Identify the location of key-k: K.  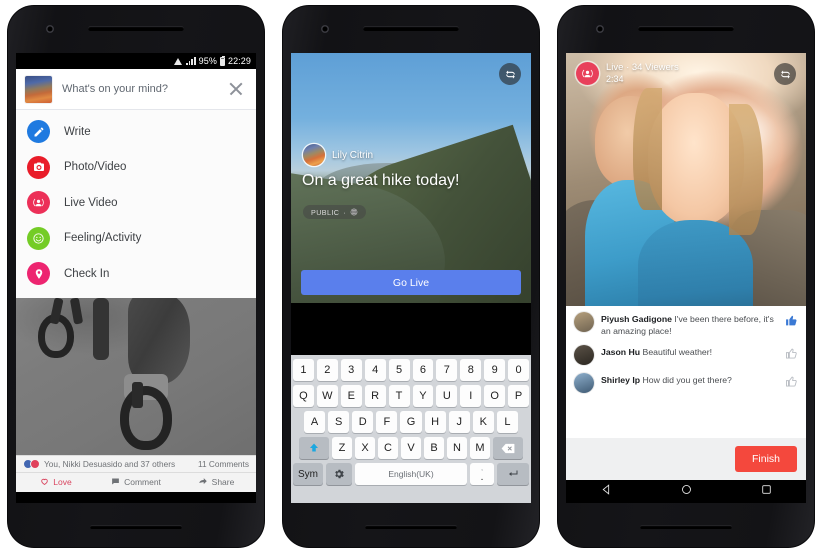
(483, 422).